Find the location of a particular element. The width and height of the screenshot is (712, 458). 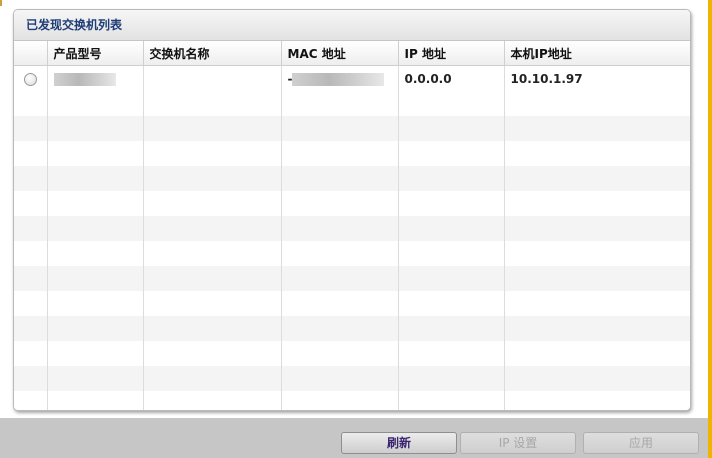

product-model-cell is located at coordinates (94, 78).